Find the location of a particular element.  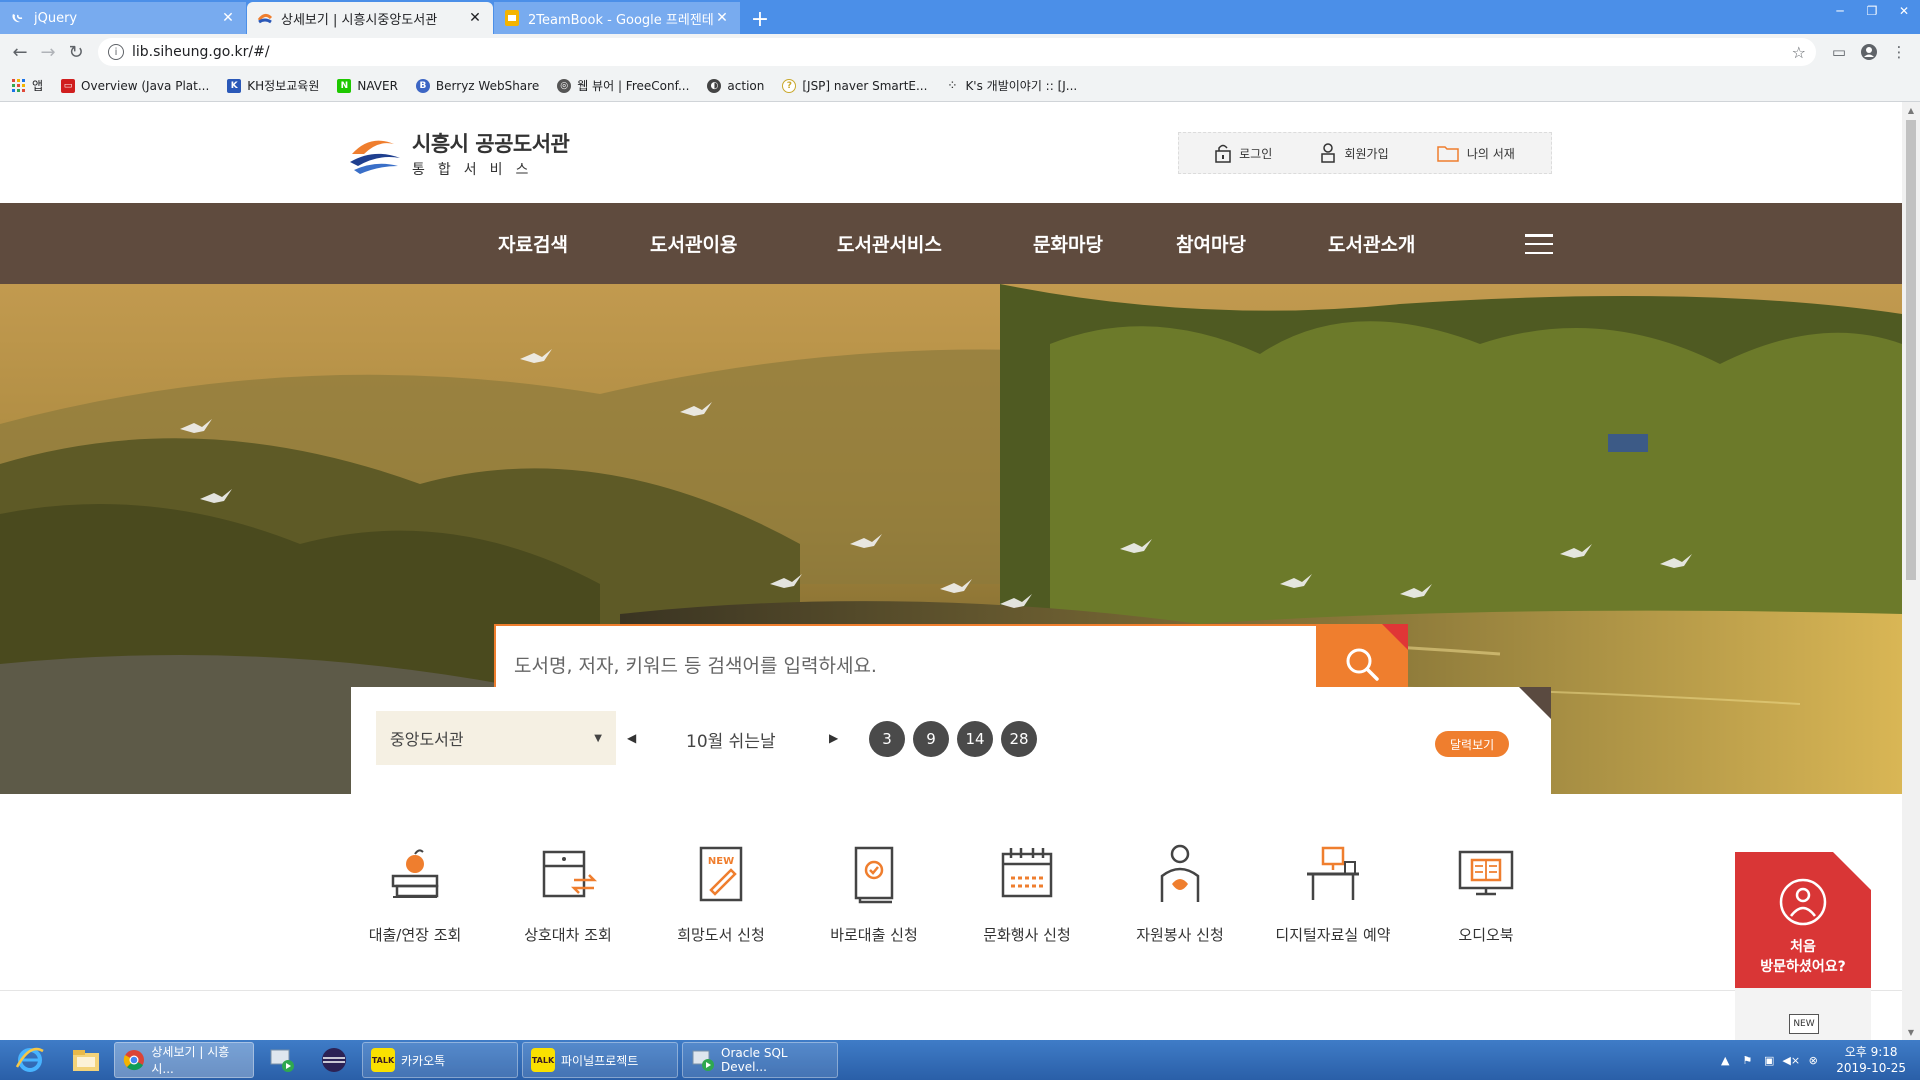

quick-link-interlibrary: 상호대차 조회 is located at coordinates (568, 893).